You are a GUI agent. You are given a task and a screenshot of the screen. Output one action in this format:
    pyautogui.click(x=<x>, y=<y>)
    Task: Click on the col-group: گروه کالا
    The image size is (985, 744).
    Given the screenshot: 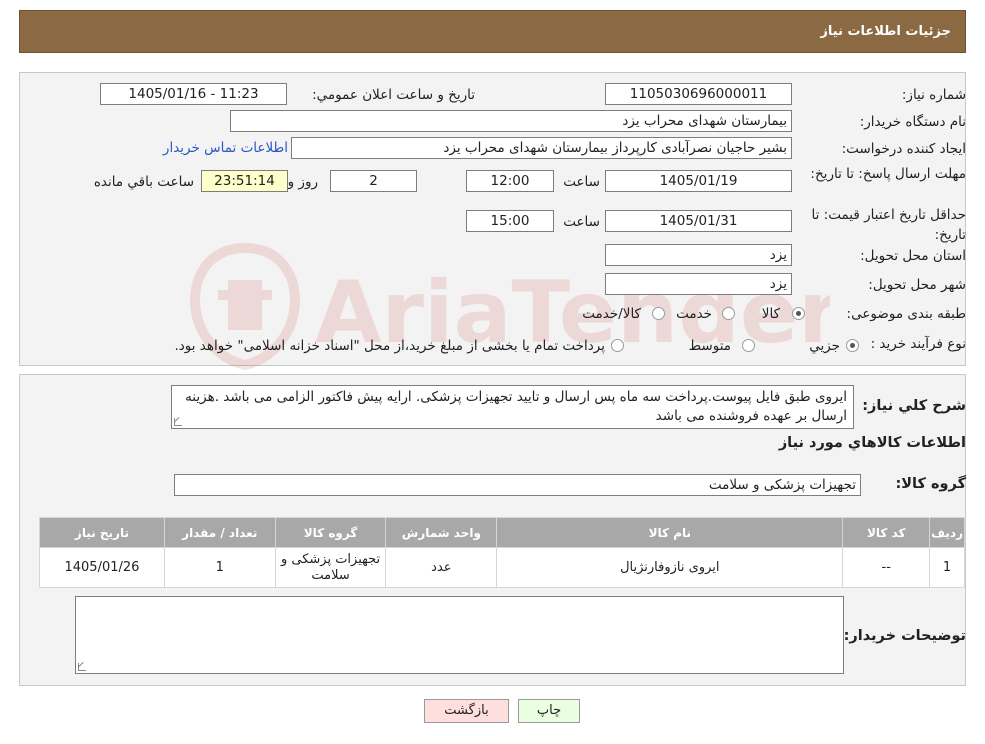 What is the action you would take?
    pyautogui.click(x=330, y=532)
    